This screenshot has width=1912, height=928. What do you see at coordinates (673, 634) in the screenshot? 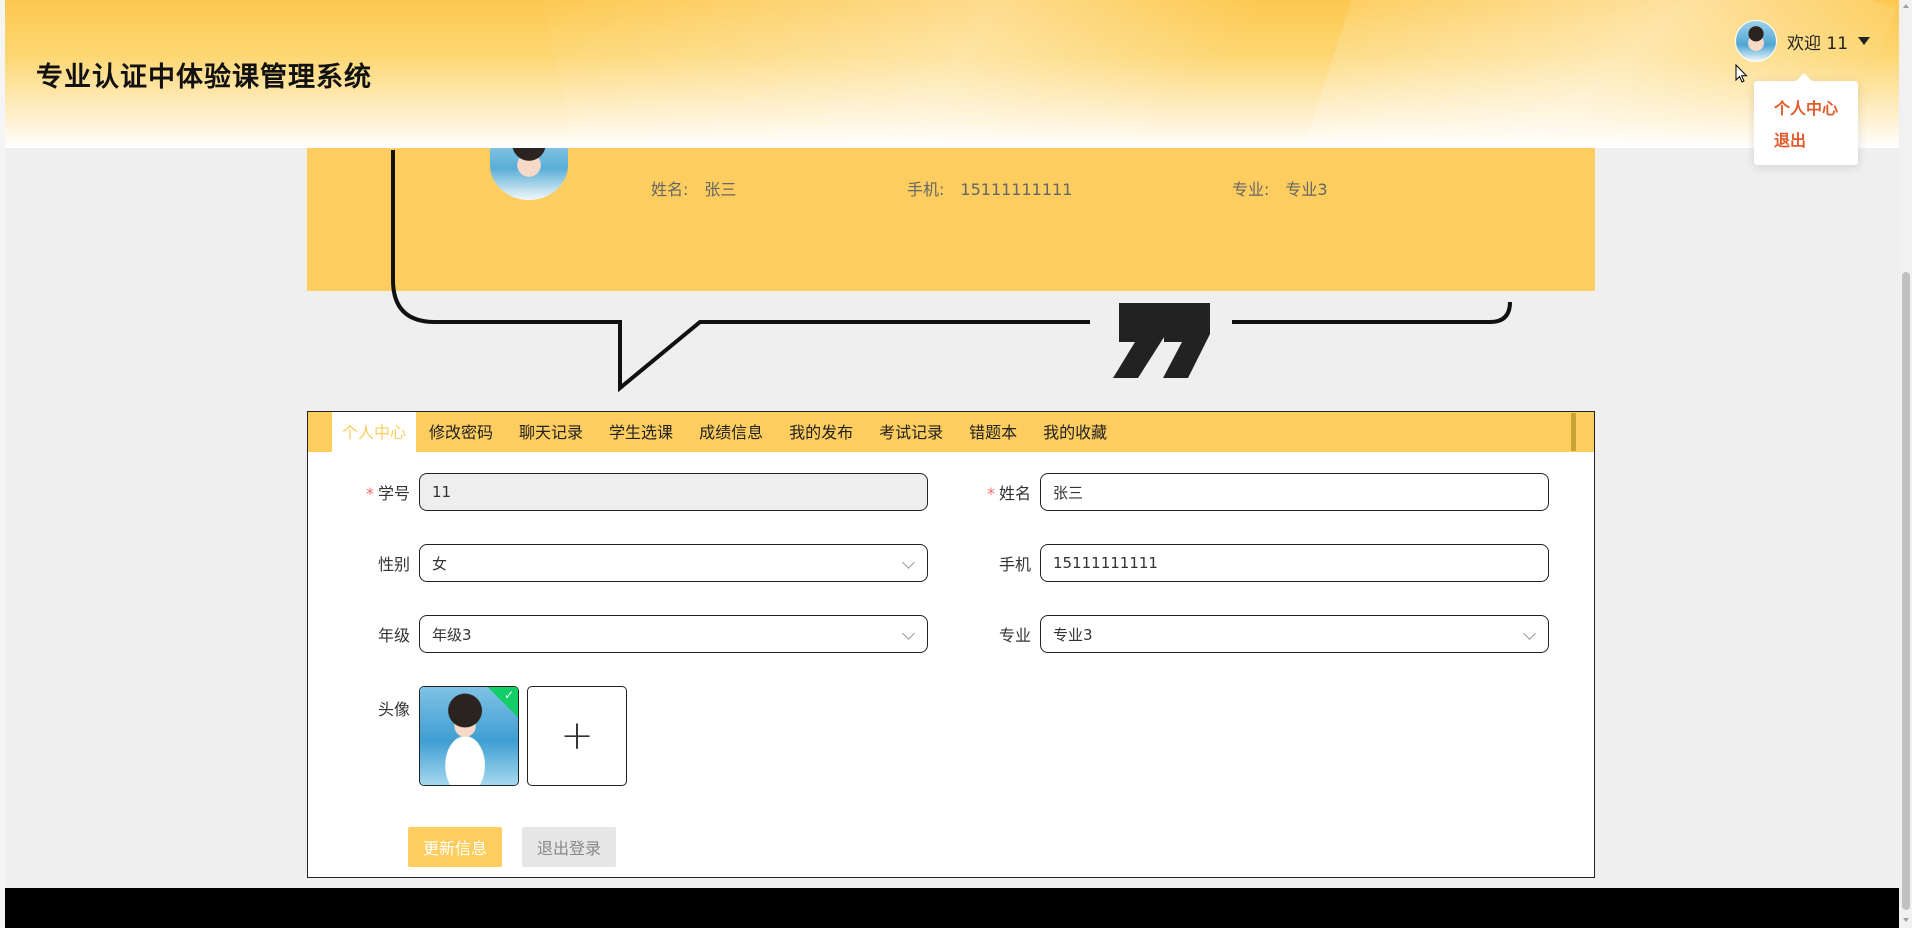
I see `grade-select: 年级3` at bounding box center [673, 634].